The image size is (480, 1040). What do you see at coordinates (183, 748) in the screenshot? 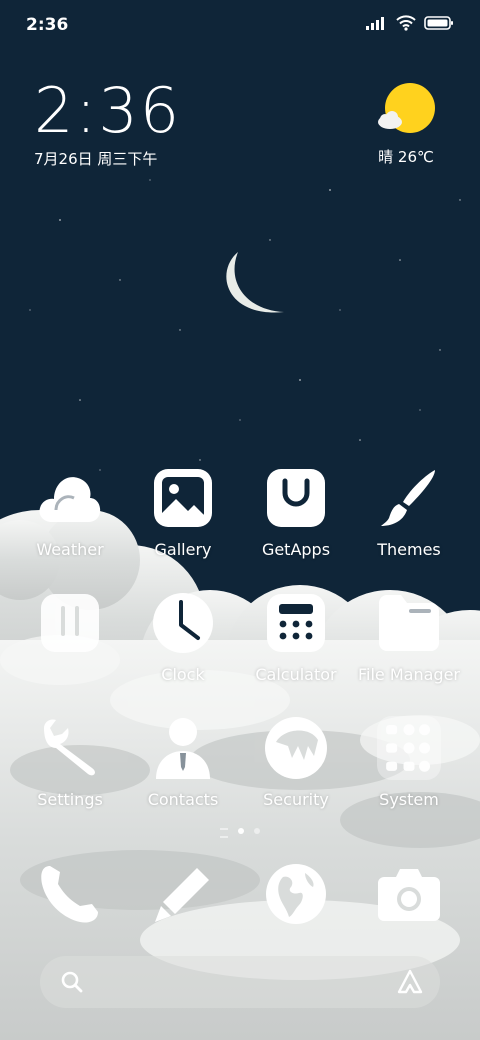
I see `person-icon` at bounding box center [183, 748].